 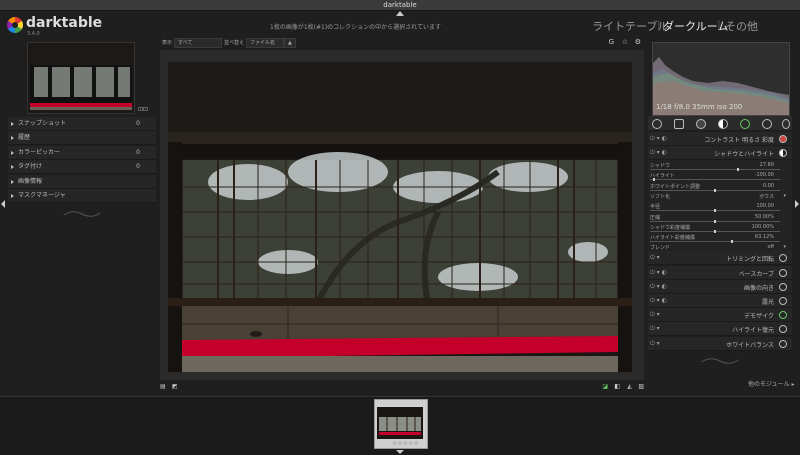 I want to click on favorite-icon, so click(x=679, y=124).